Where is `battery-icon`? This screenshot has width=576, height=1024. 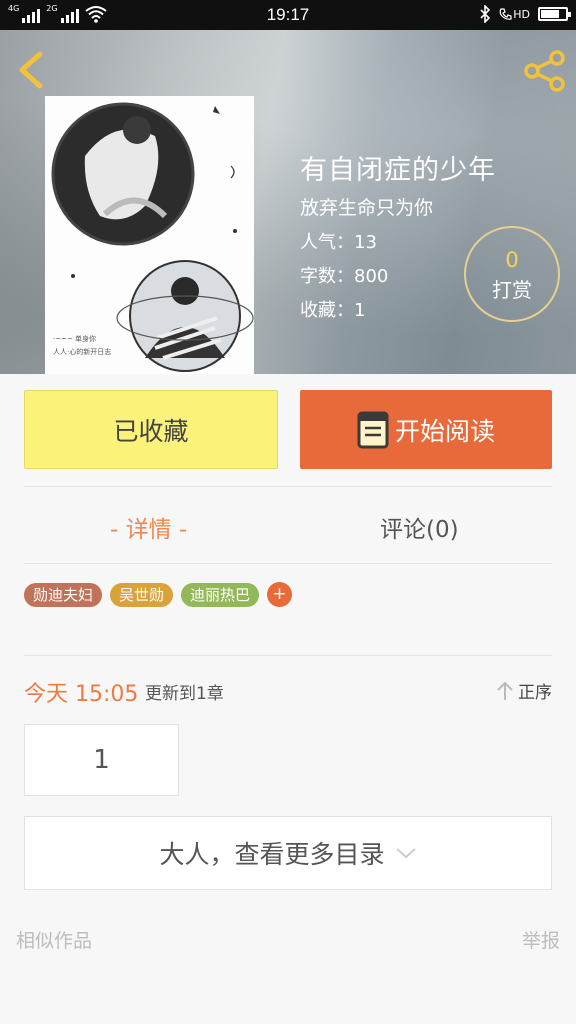 battery-icon is located at coordinates (554, 14).